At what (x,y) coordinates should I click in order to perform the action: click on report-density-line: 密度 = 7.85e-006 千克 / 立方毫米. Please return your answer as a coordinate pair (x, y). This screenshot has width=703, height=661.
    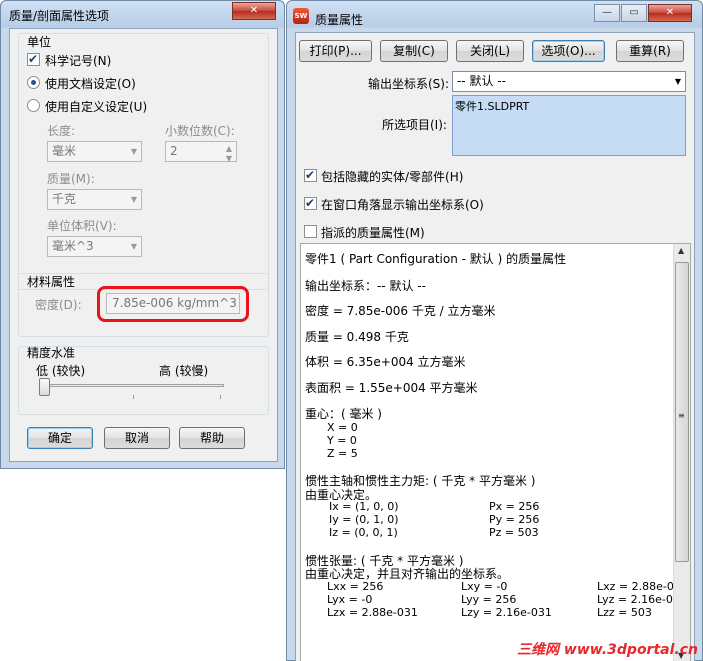
    Looking at the image, I should click on (400, 311).